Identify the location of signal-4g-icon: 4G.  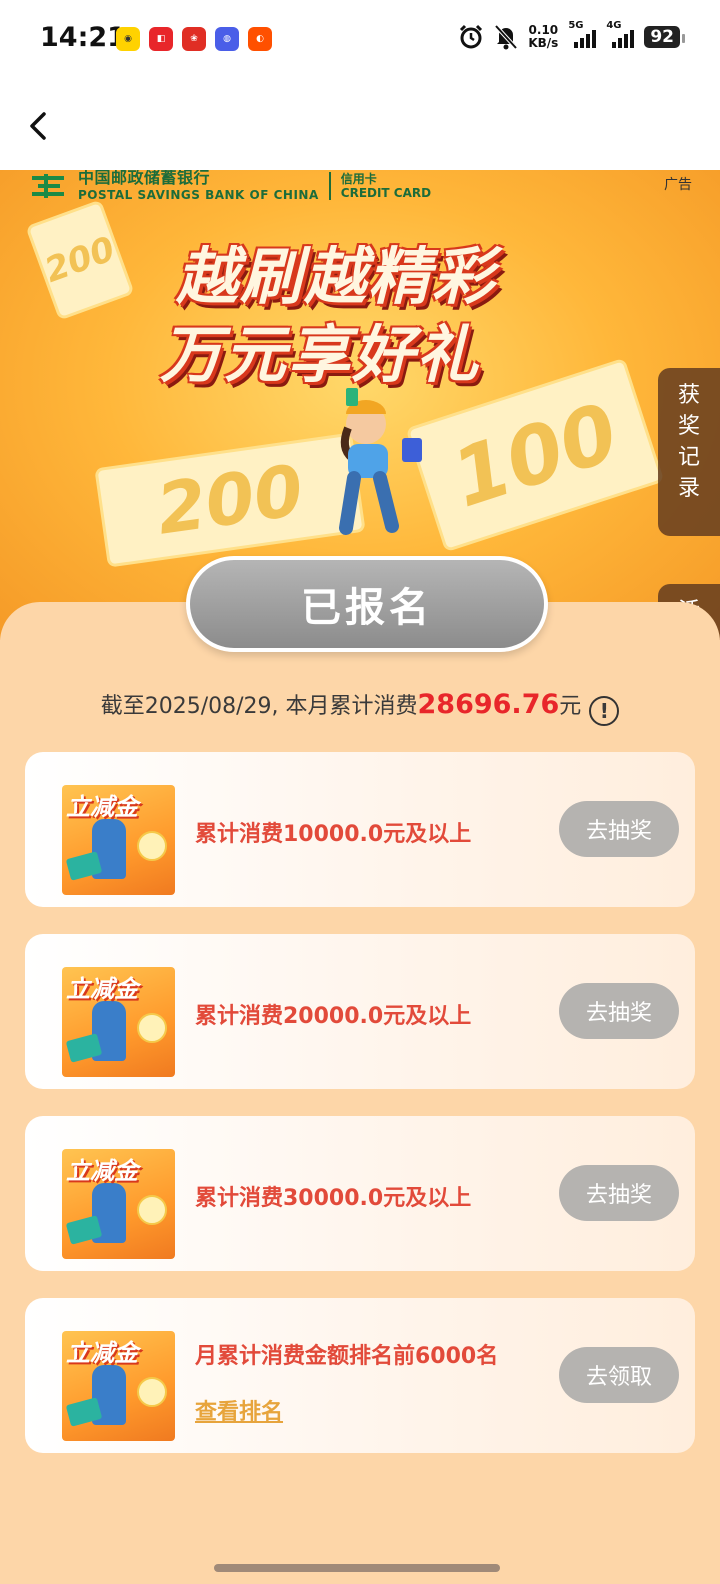
(620, 34).